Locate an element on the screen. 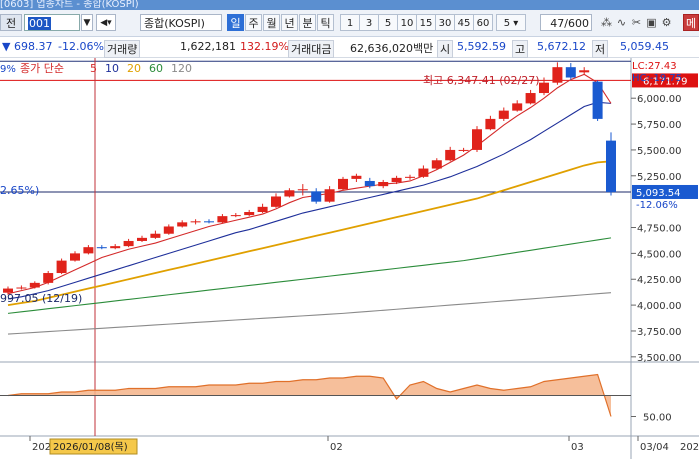  interval-button: 15 is located at coordinates (426, 22).